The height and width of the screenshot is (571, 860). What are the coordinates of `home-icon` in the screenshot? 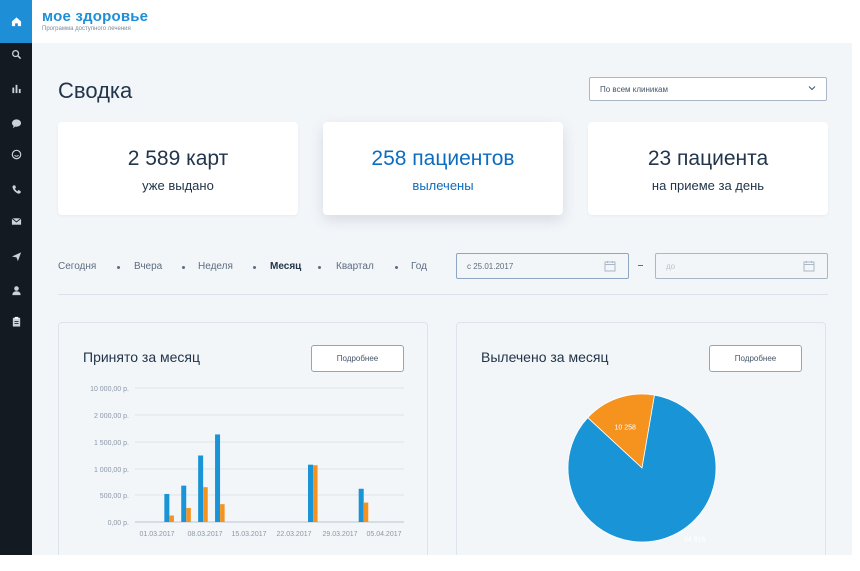 It's located at (16, 22).